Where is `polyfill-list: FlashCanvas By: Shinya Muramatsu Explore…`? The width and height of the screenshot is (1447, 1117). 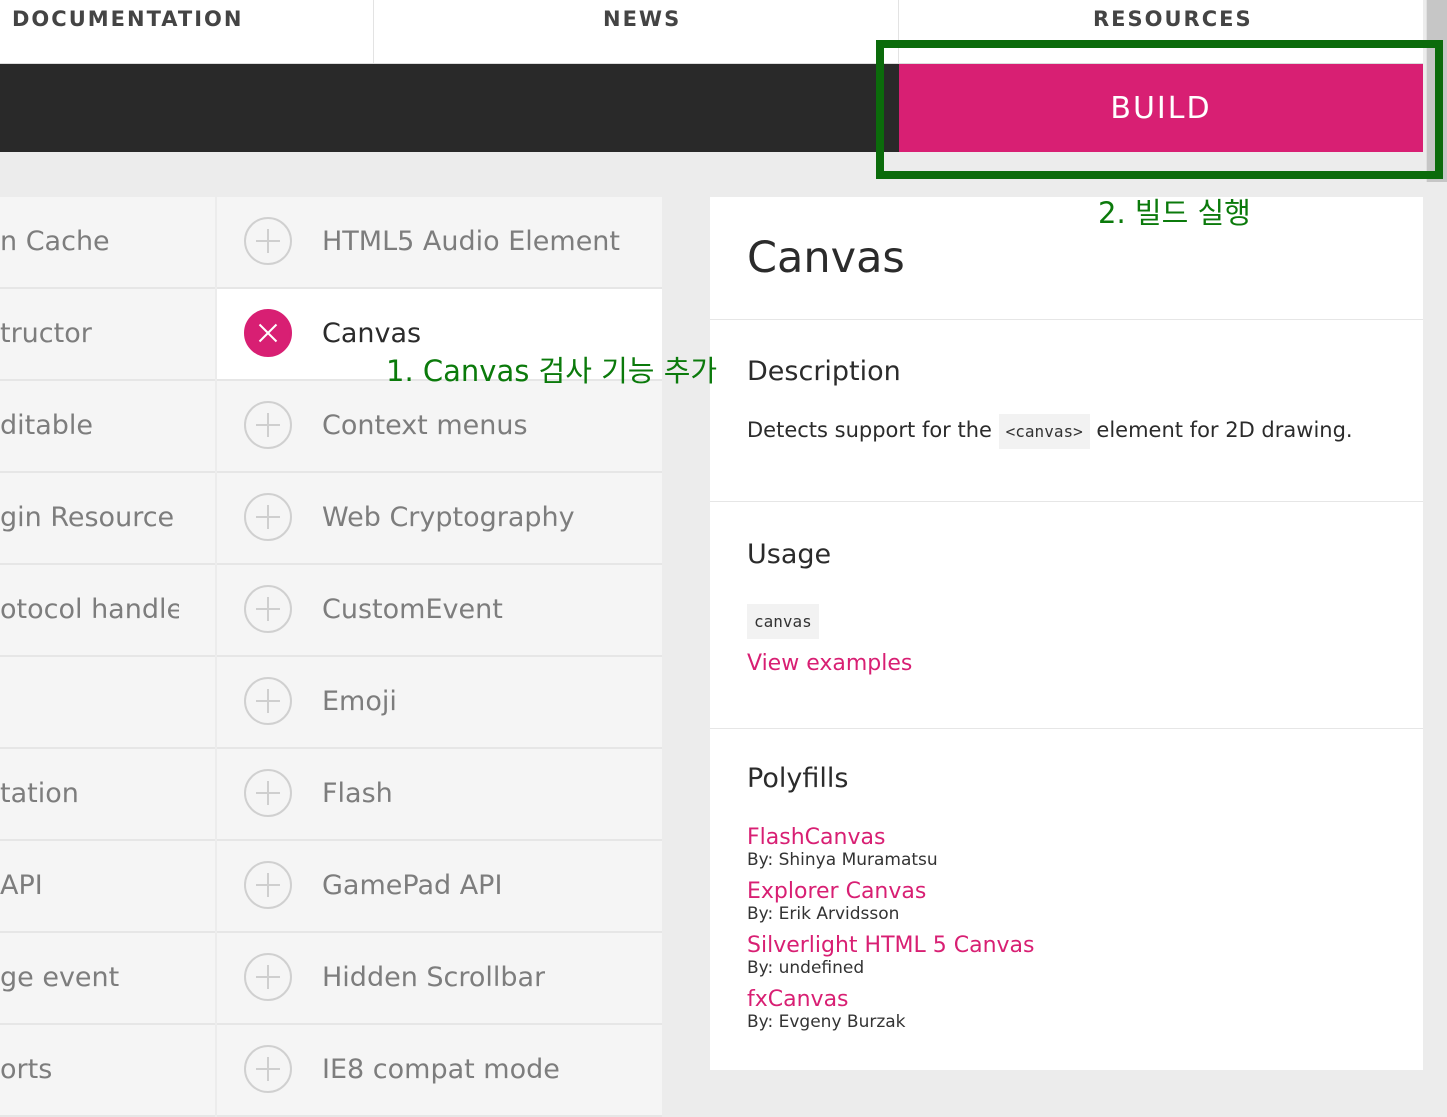 polyfill-list: FlashCanvas By: Shinya Muramatsu Explore… is located at coordinates (891, 933).